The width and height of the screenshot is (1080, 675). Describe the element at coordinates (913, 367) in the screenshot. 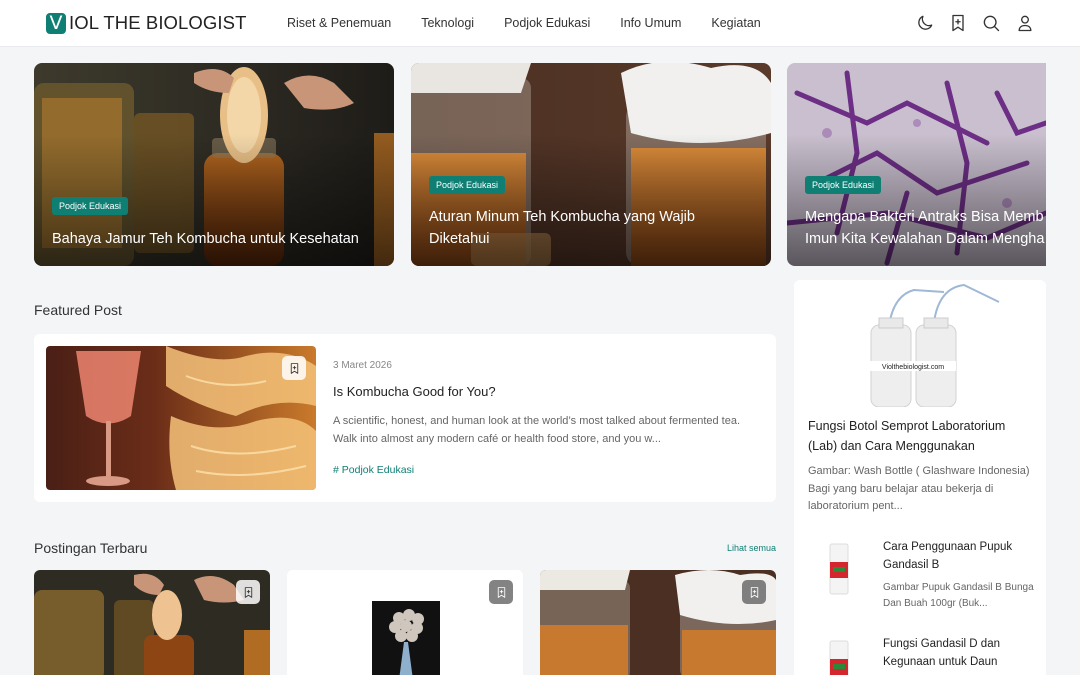

I see `image-caption: Violthebiologist.com` at that location.